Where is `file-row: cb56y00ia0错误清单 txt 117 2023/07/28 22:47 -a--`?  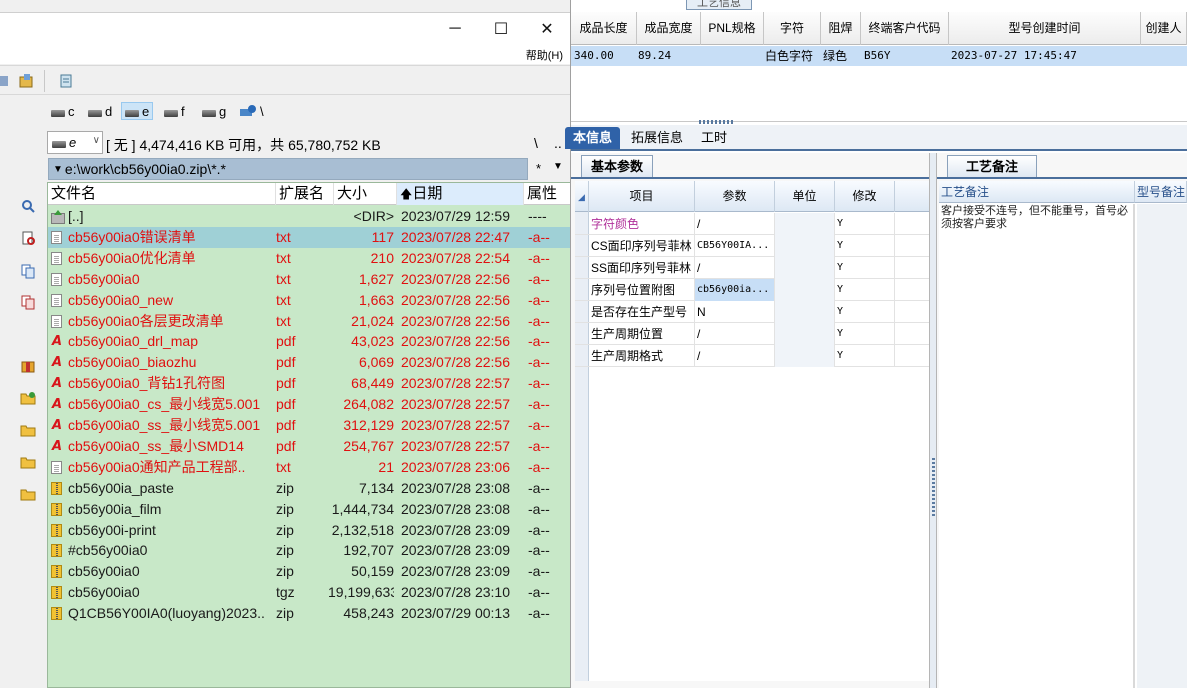
file-row: cb56y00ia0错误清单 txt 117 2023/07/28 22:47 -a-- is located at coordinates (309, 237).